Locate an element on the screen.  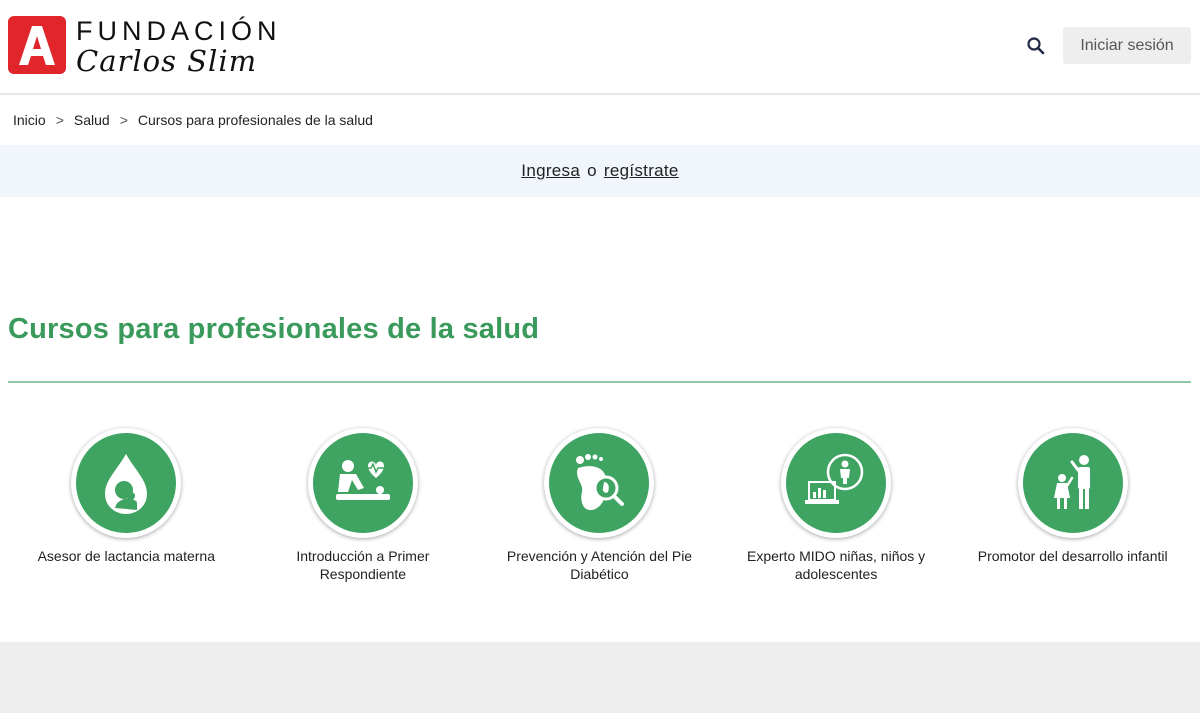
course-label: Introducción a Primer Respondiente is located at coordinates (363, 565).